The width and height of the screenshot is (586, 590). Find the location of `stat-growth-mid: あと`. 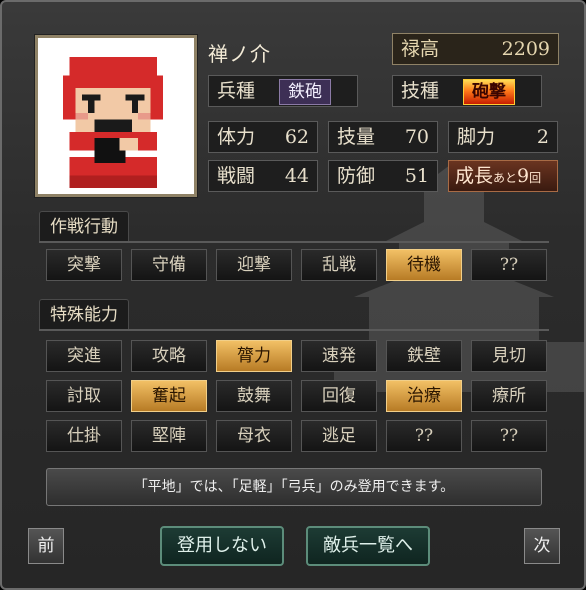

stat-growth-mid: あと is located at coordinates (505, 178).